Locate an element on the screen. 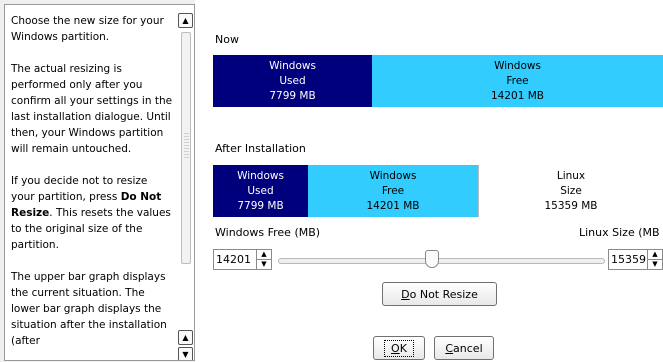 The width and height of the screenshot is (663, 362). after-installation-label: After Installation is located at coordinates (260, 148).